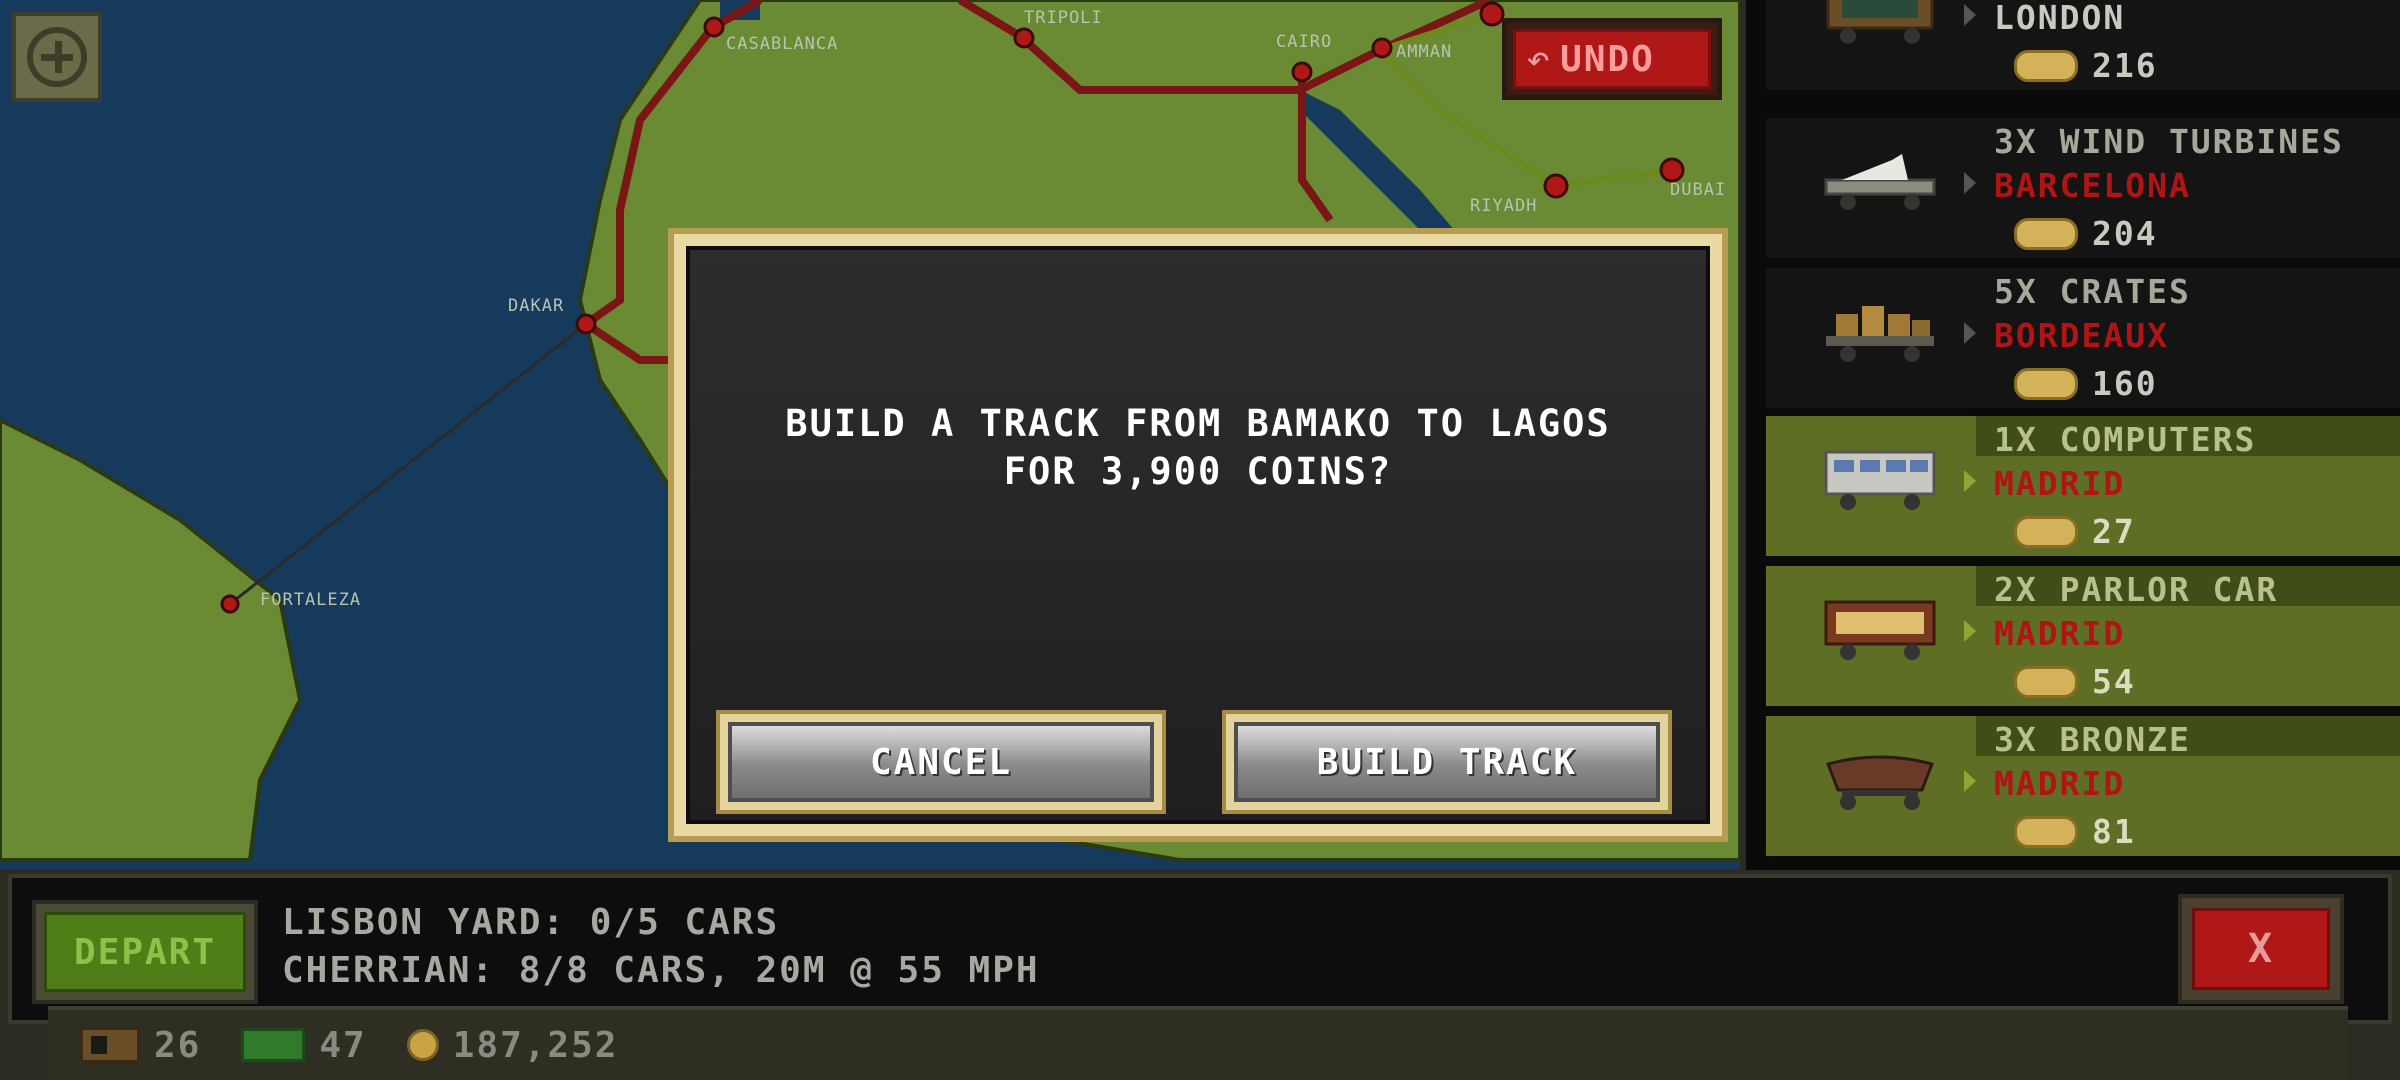 The height and width of the screenshot is (1080, 2400). Describe the element at coordinates (2114, 531) in the screenshot. I see `cargo-payout: 27` at that location.